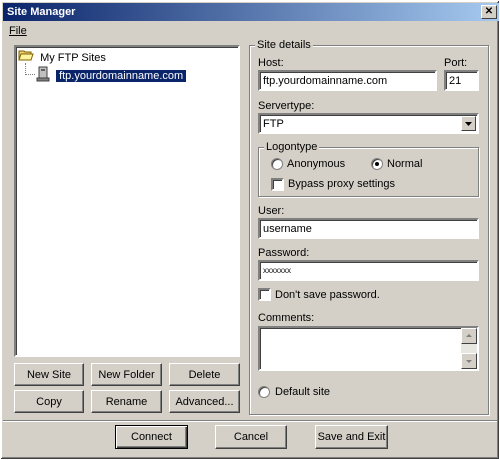  What do you see at coordinates (351, 437) in the screenshot?
I see `save-and-exit-button: Save and Exit` at bounding box center [351, 437].